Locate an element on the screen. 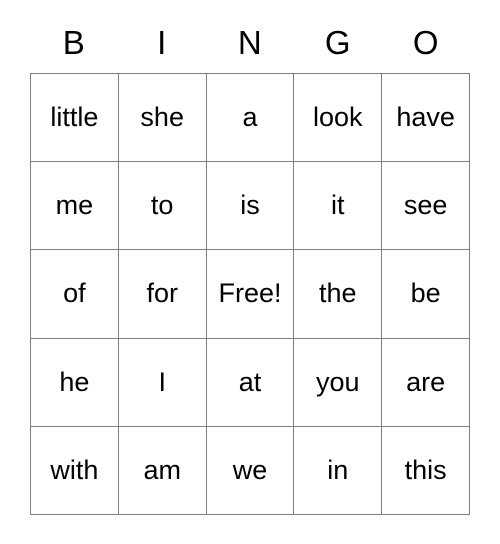 The height and width of the screenshot is (544, 500). bingo-cell-label: little is located at coordinates (74, 117).